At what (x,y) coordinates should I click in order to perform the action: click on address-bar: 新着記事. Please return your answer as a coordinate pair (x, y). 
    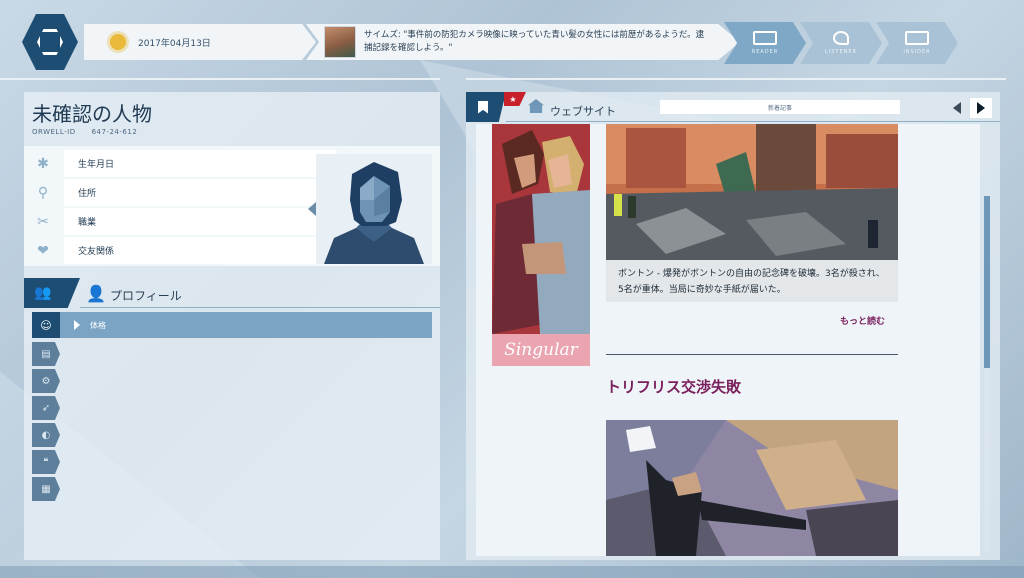
    Looking at the image, I should click on (780, 107).